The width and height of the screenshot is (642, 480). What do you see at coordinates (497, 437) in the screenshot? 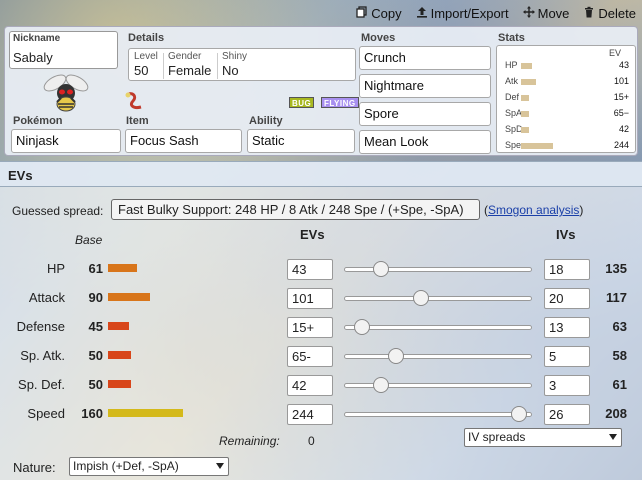
I see `iv-spreads-value: IV spreads` at bounding box center [497, 437].